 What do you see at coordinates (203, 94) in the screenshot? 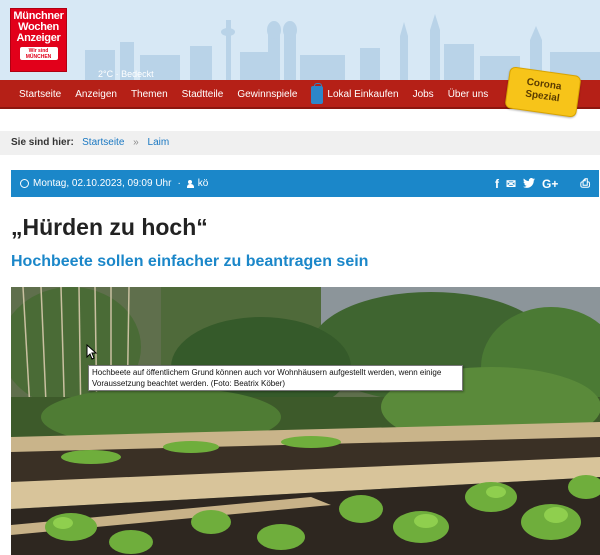
I see `nav-item-stadtteile: Stadtteile` at bounding box center [203, 94].